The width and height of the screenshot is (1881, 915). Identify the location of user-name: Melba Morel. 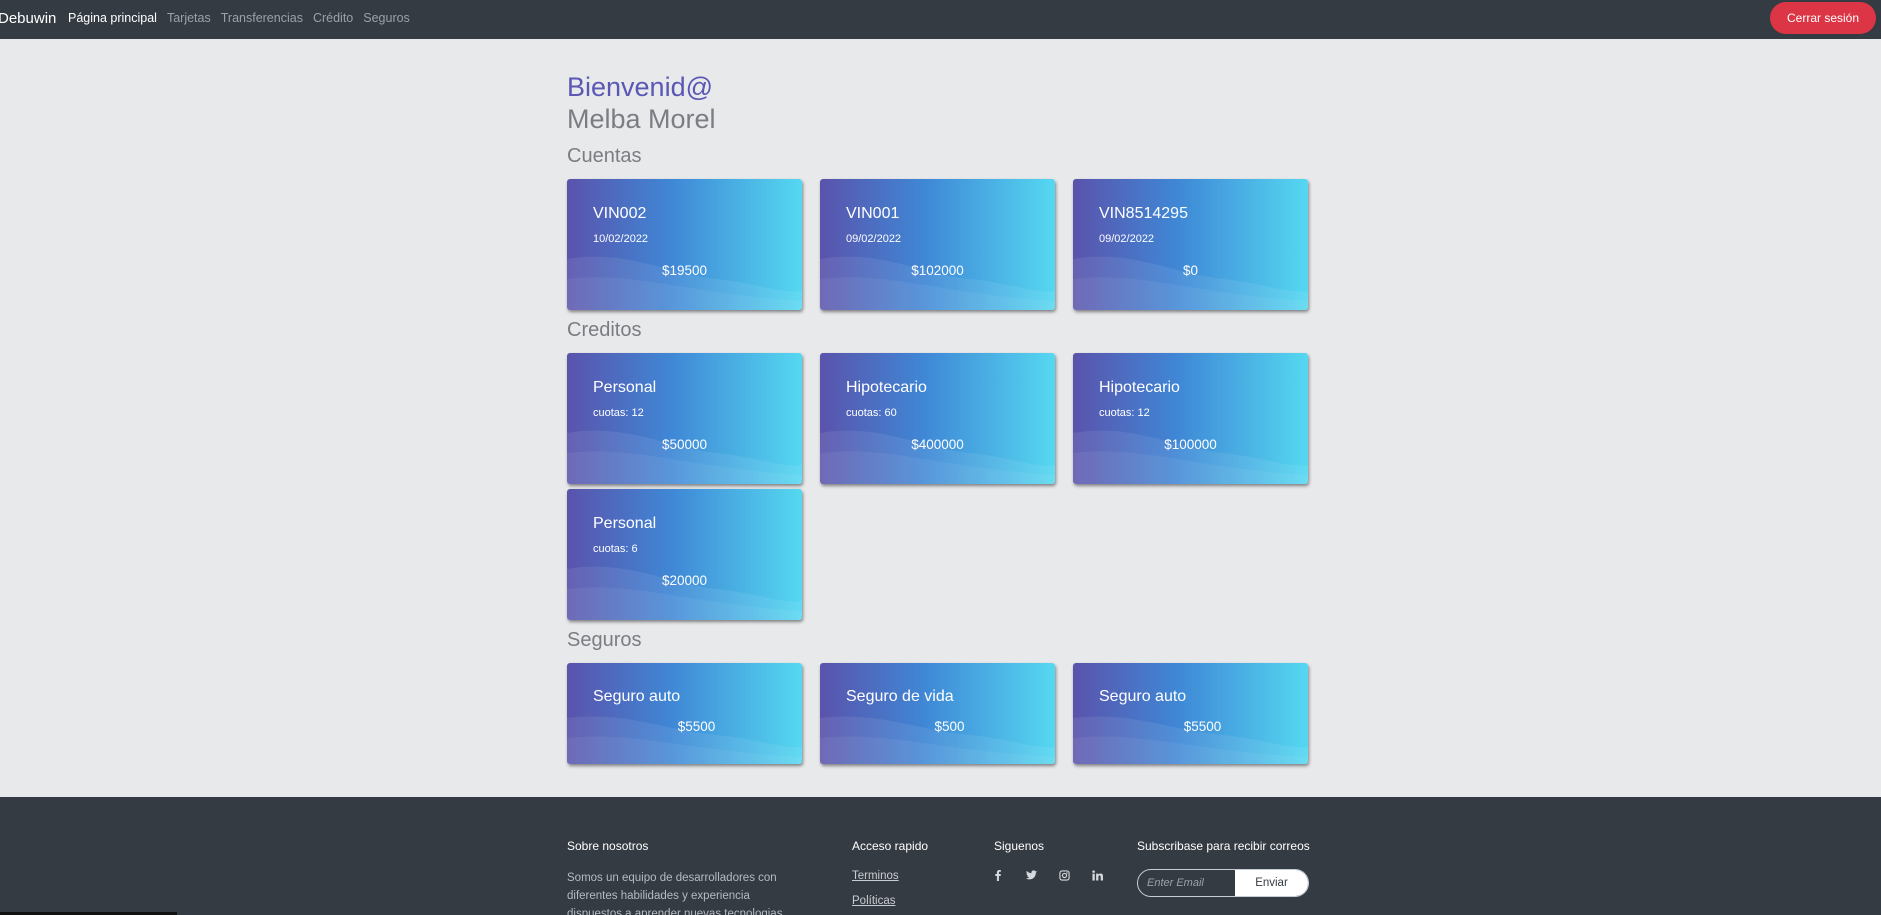
(641, 119).